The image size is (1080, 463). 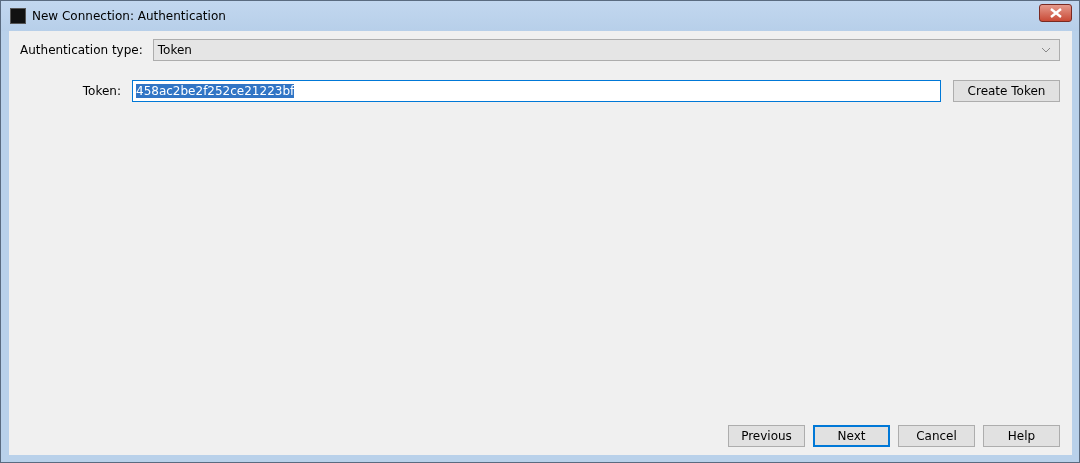 What do you see at coordinates (81, 50) in the screenshot?
I see `field-label: Authentication type:` at bounding box center [81, 50].